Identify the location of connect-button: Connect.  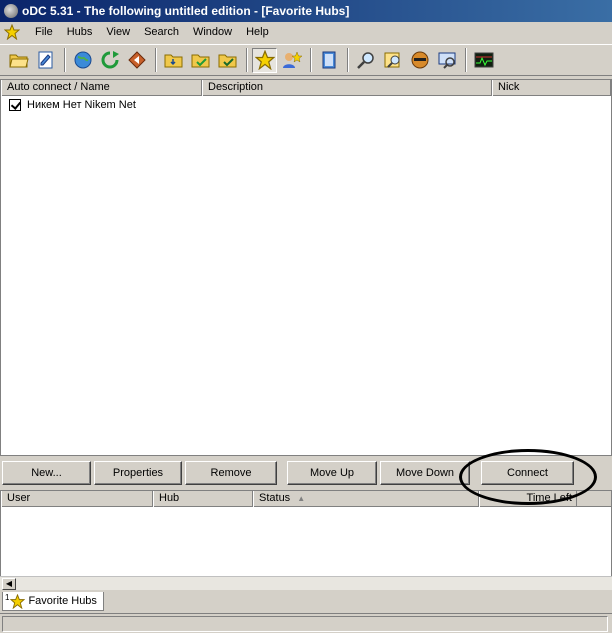
(527, 473).